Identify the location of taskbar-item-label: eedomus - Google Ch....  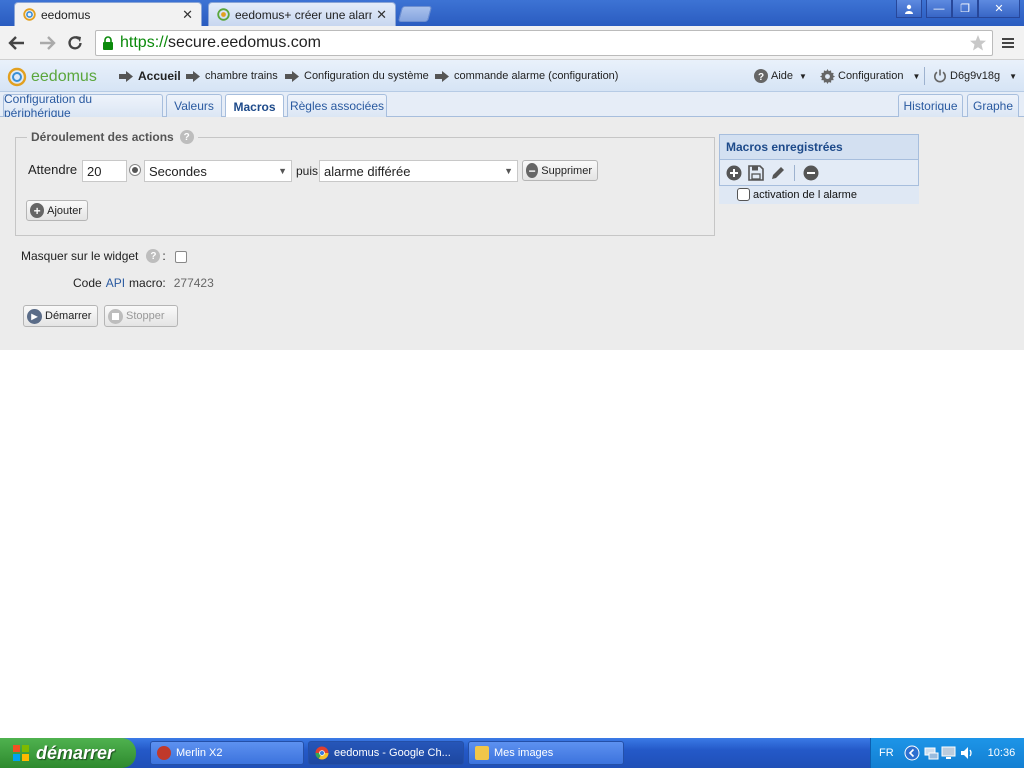
(392, 753).